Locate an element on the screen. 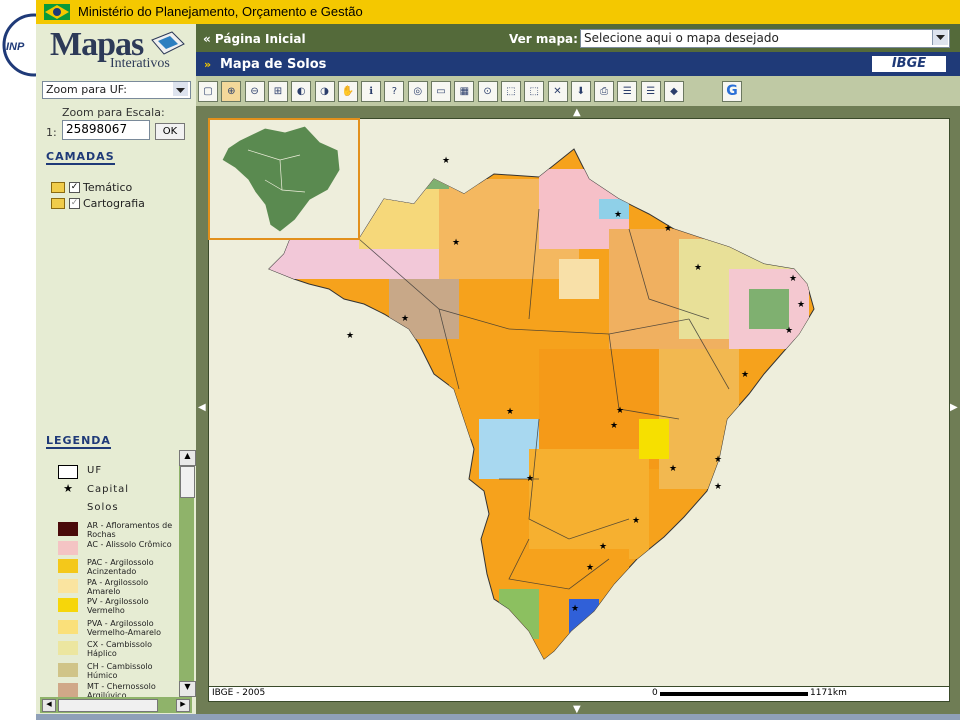  scale-bar is located at coordinates (734, 694).